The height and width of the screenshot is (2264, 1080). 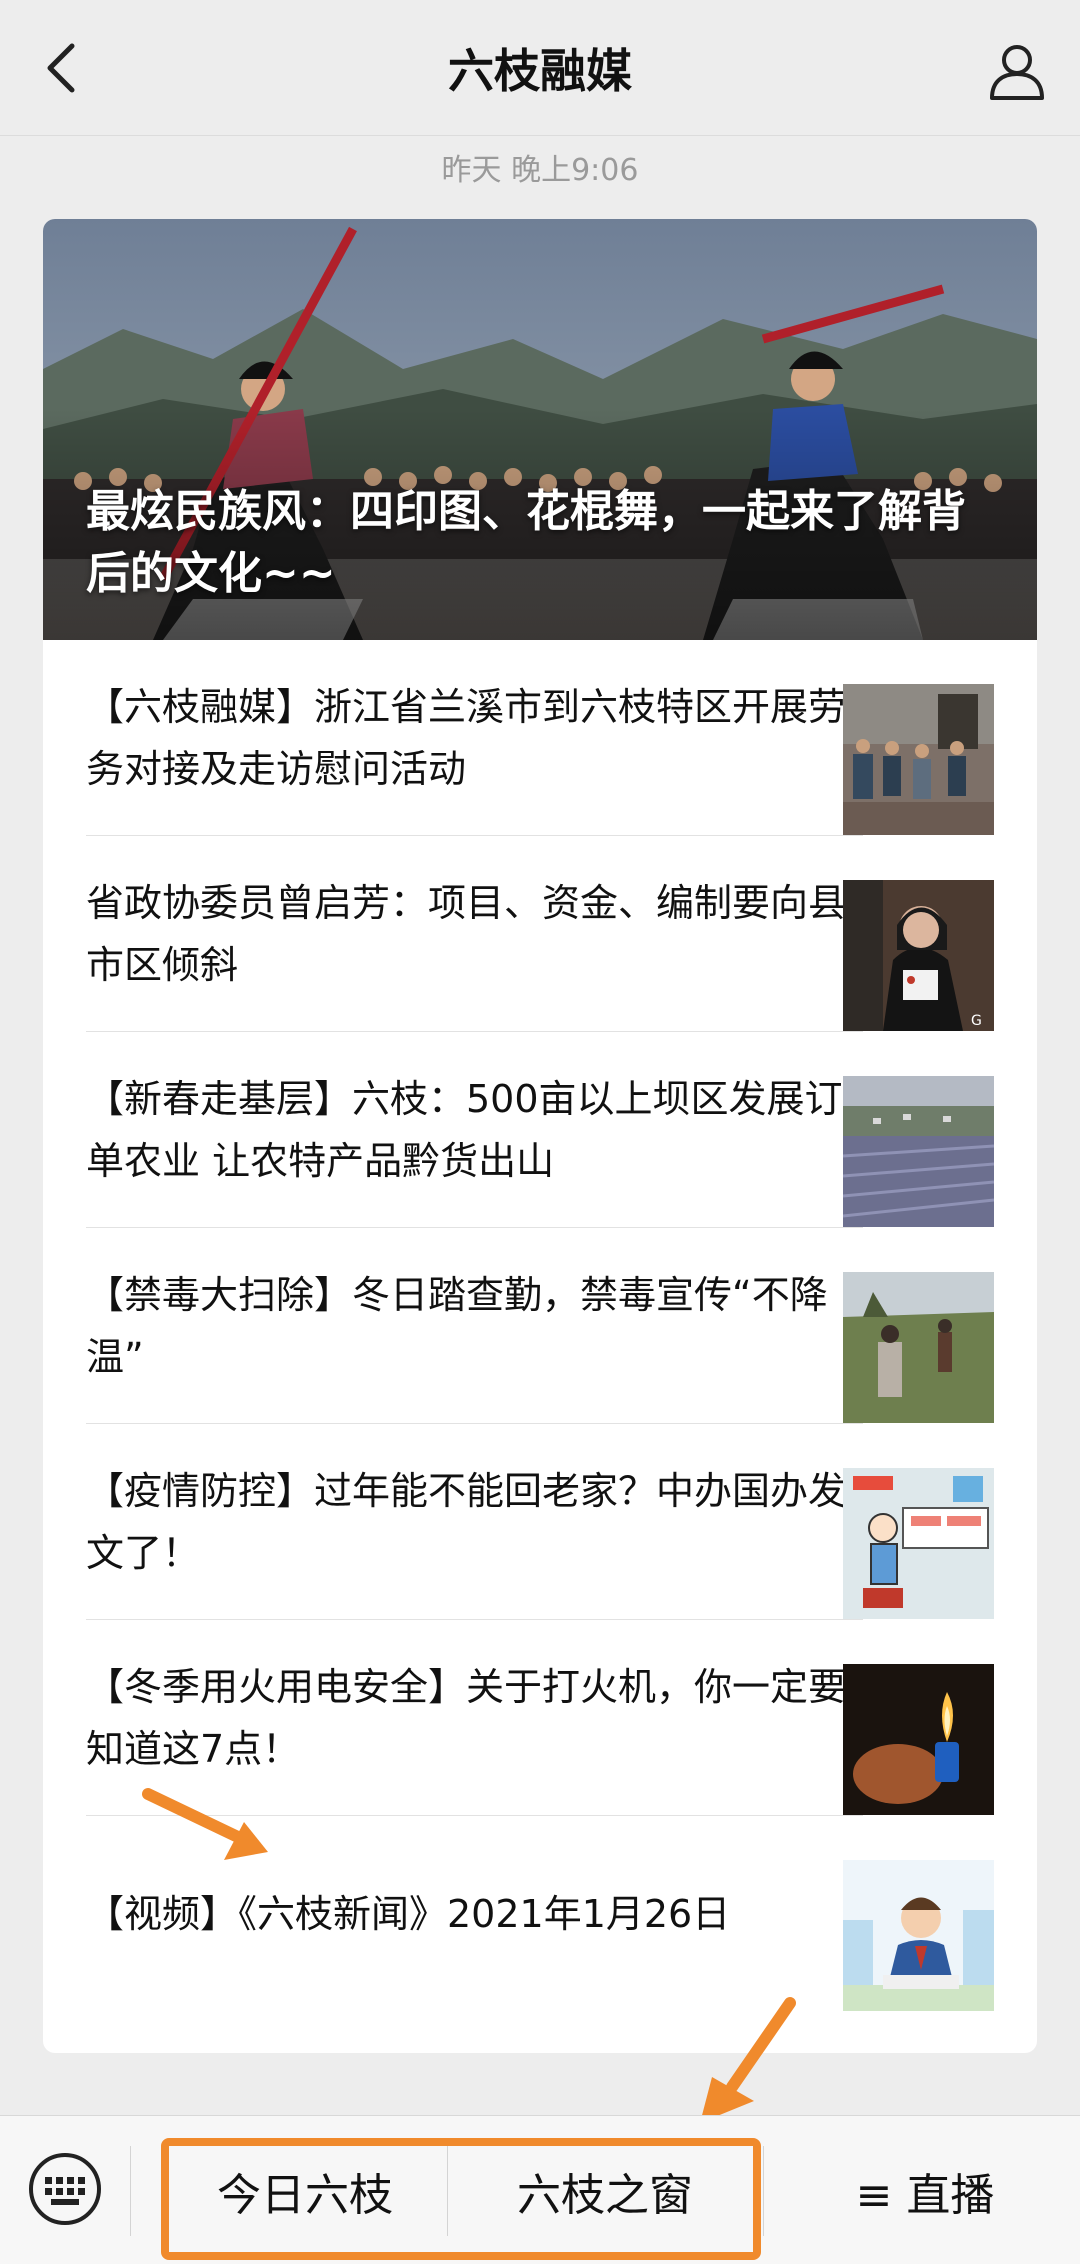 I want to click on top-navigation-bar: 六枝融媒, so click(x=540, y=68).